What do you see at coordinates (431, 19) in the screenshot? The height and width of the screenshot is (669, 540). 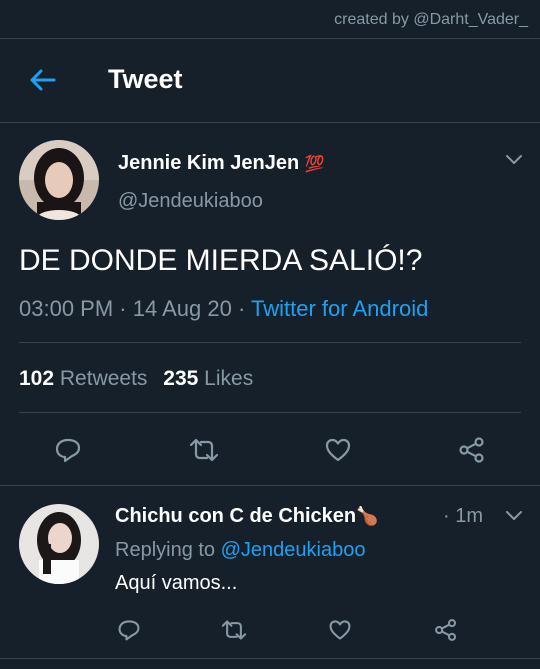 I see `watermark: created by @Darht_Vader_` at bounding box center [431, 19].